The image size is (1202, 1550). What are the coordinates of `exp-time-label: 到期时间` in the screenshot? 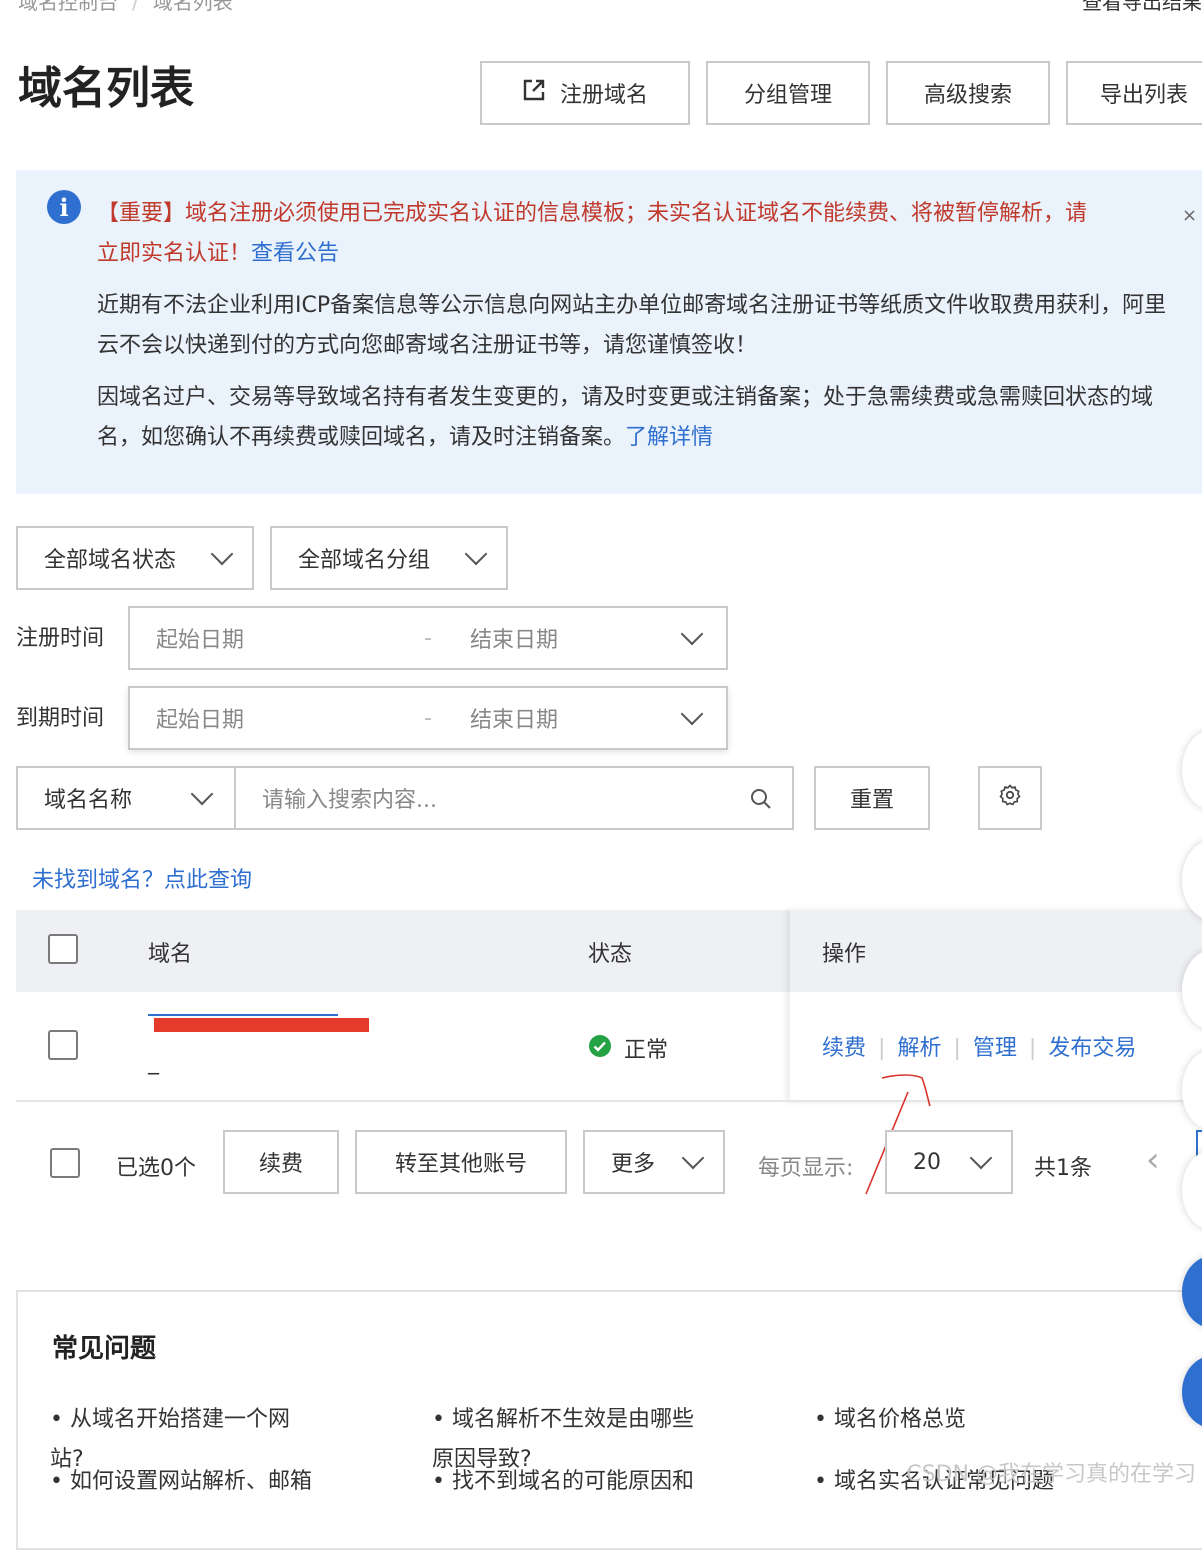 It's located at (60, 718).